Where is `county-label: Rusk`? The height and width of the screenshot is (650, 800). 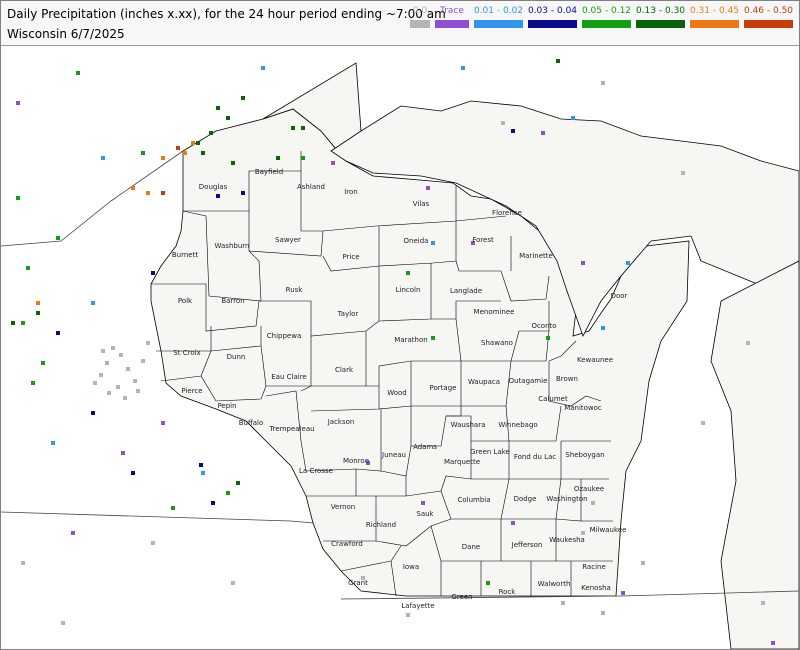
county-label: Rusk is located at coordinates (295, 290).